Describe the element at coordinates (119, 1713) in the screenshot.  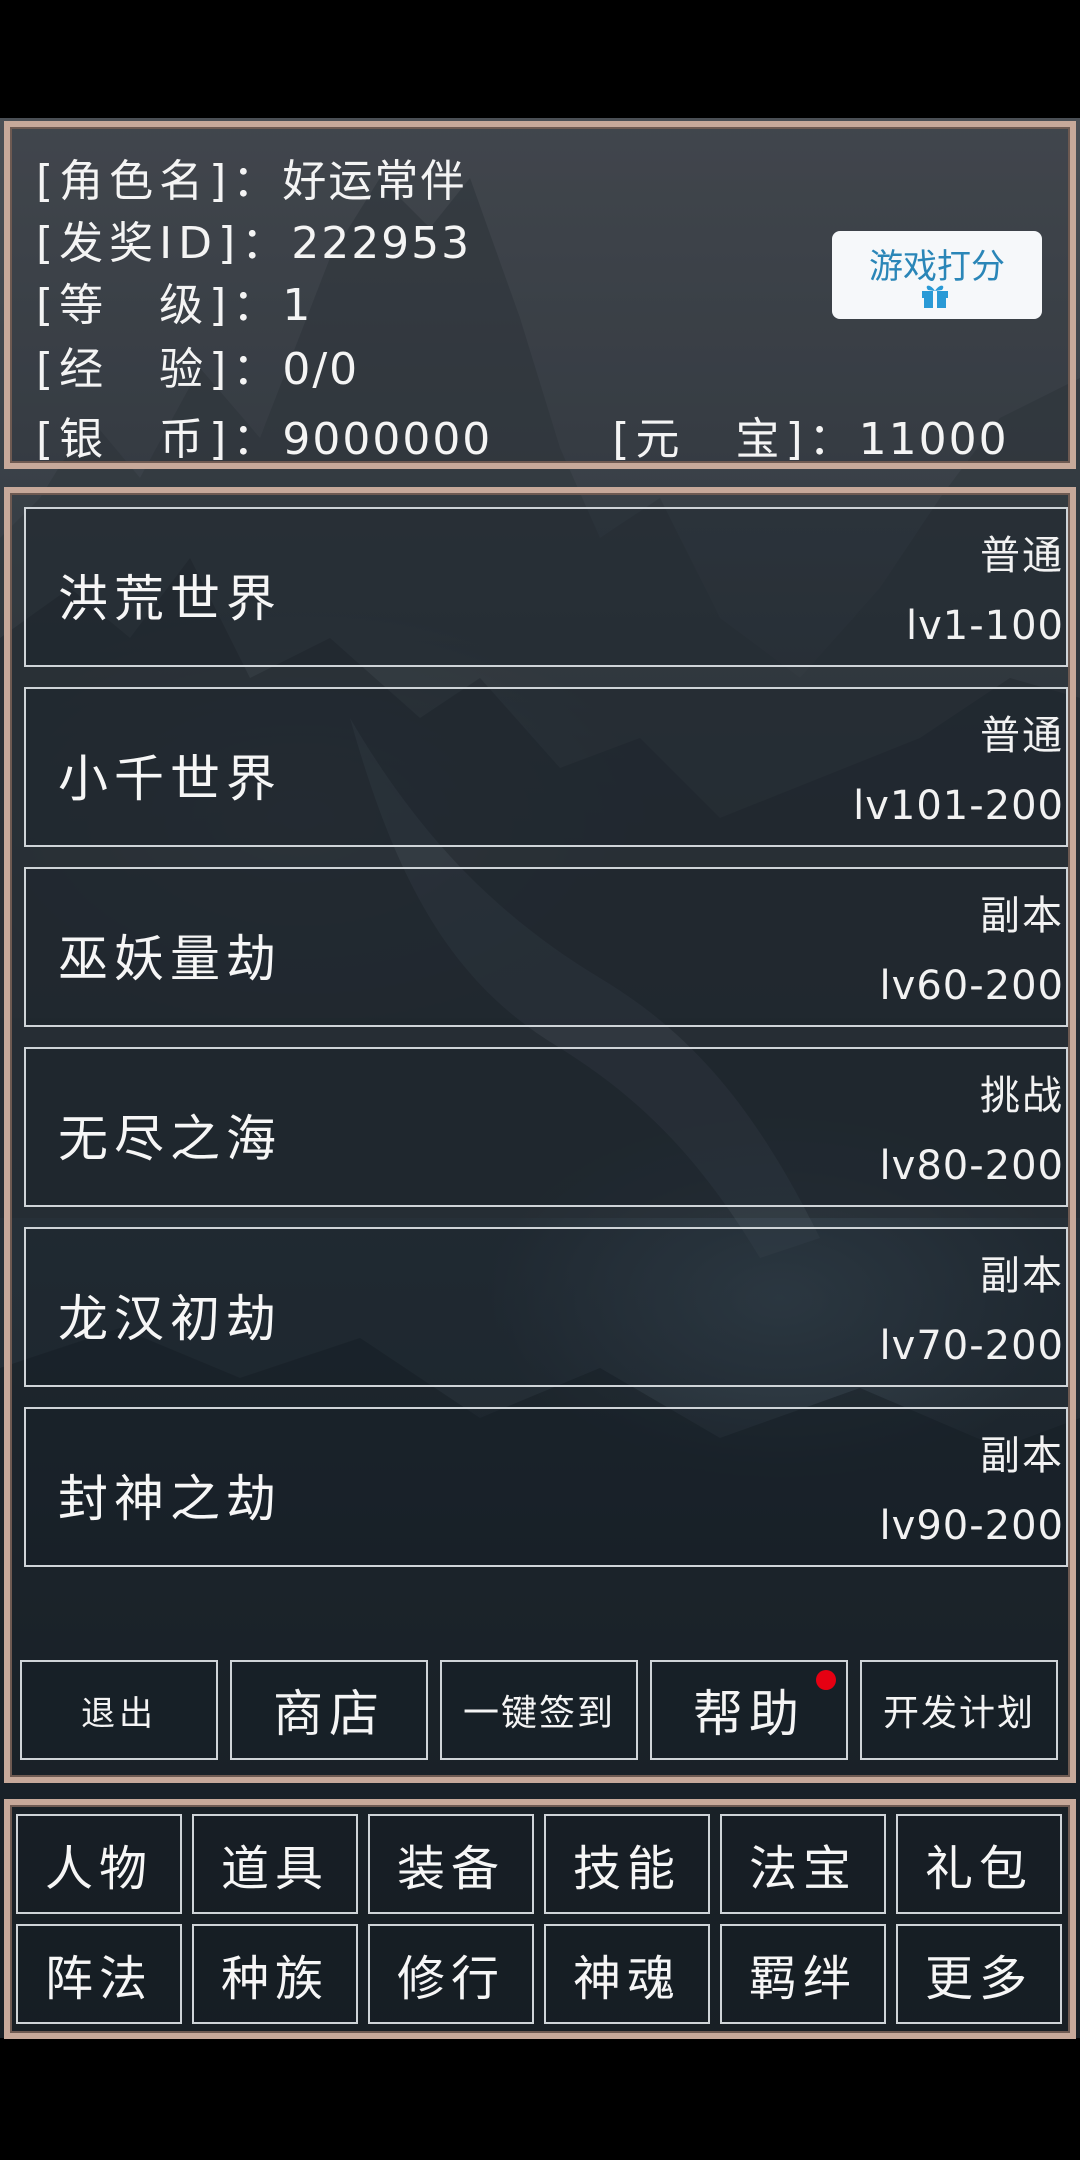
I see `exit-label: 退出` at that location.